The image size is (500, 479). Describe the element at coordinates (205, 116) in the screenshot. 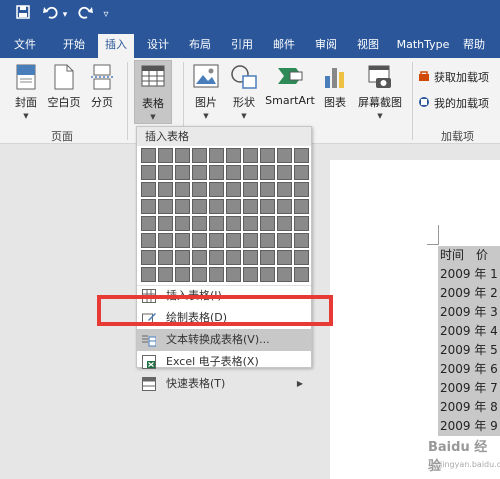

I see `pictures-dropdown-arrow: ▼` at that location.